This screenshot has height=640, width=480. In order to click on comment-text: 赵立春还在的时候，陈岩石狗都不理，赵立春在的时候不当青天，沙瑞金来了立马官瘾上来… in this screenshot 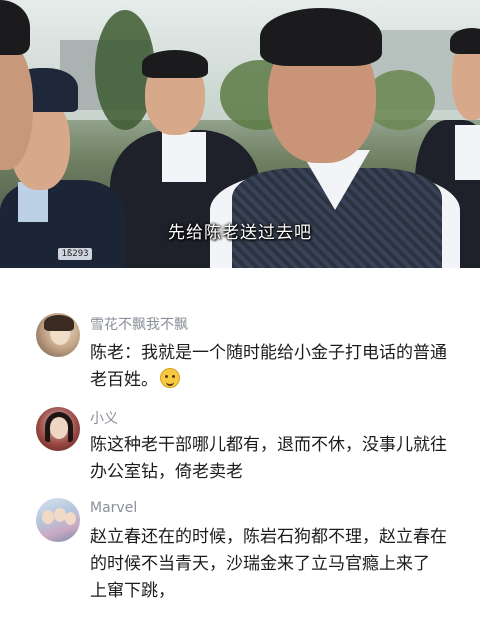, I will do `click(268, 564)`.